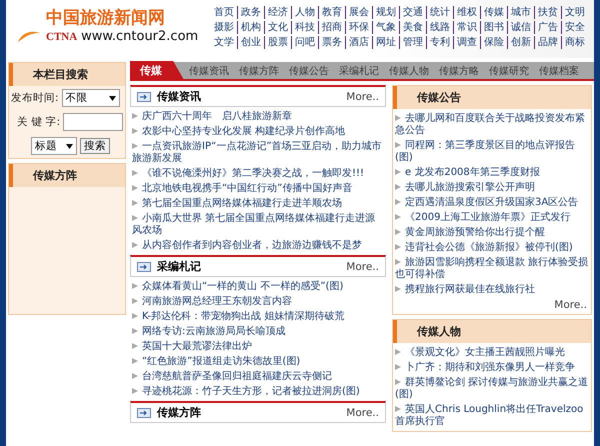 The image size is (600, 446). Describe the element at coordinates (385, 27) in the screenshot. I see `nav-link: 气象` at that location.